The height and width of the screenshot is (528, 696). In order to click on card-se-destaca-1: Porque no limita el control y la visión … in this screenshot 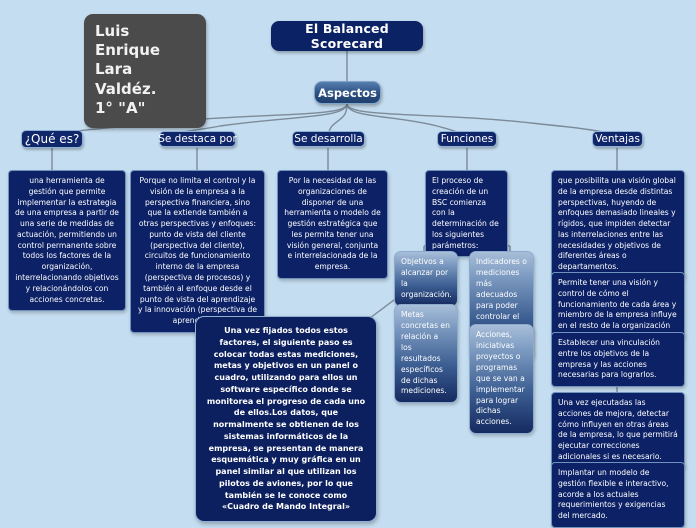, I will do `click(197, 251)`.